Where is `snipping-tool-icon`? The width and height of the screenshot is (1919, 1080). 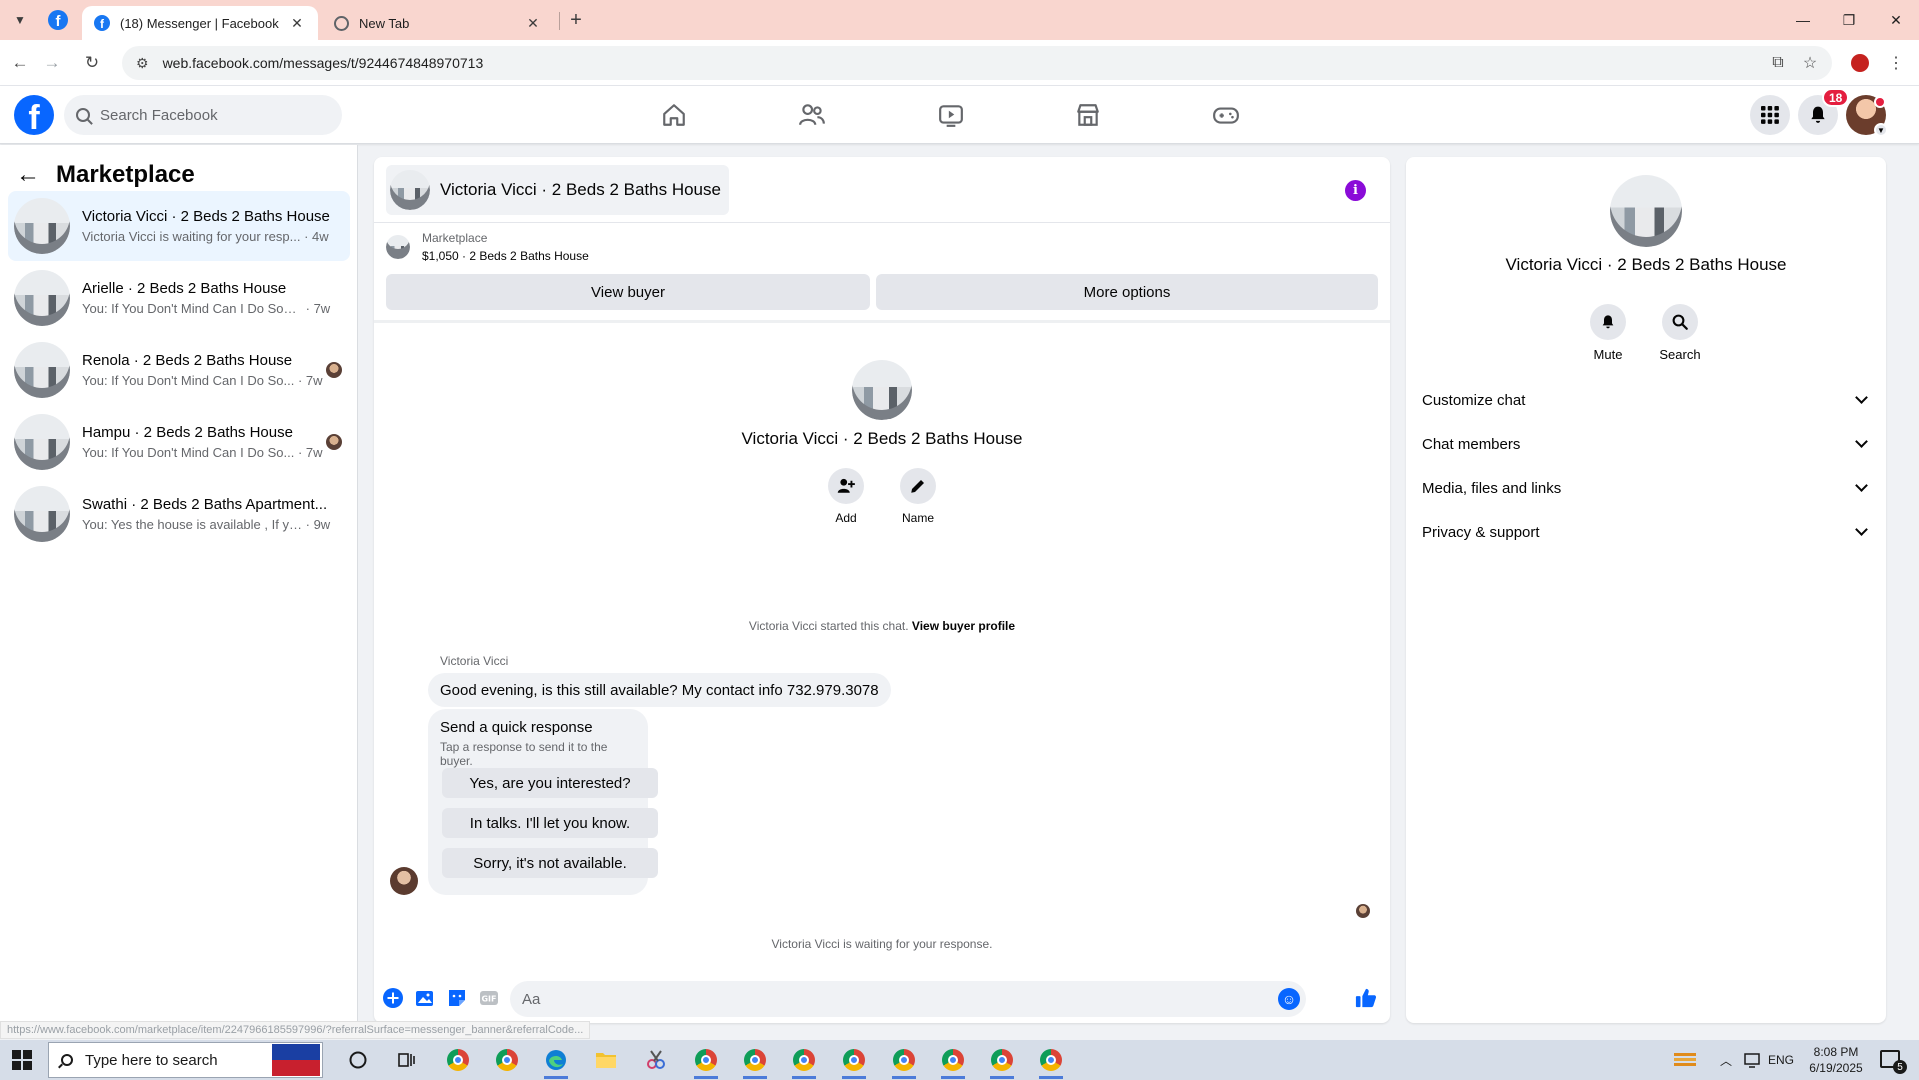
snipping-tool-icon is located at coordinates (656, 1060).